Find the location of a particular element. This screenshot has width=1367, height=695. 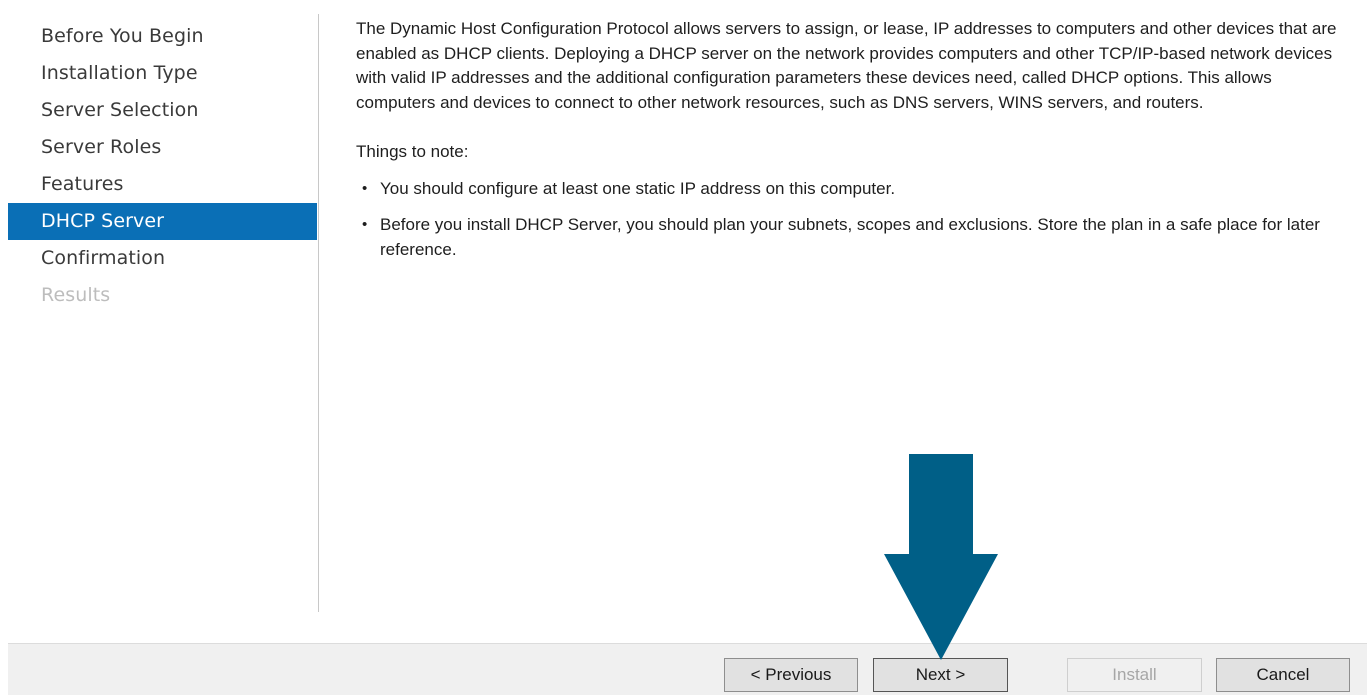

down-arrow-icon is located at coordinates (941, 557).